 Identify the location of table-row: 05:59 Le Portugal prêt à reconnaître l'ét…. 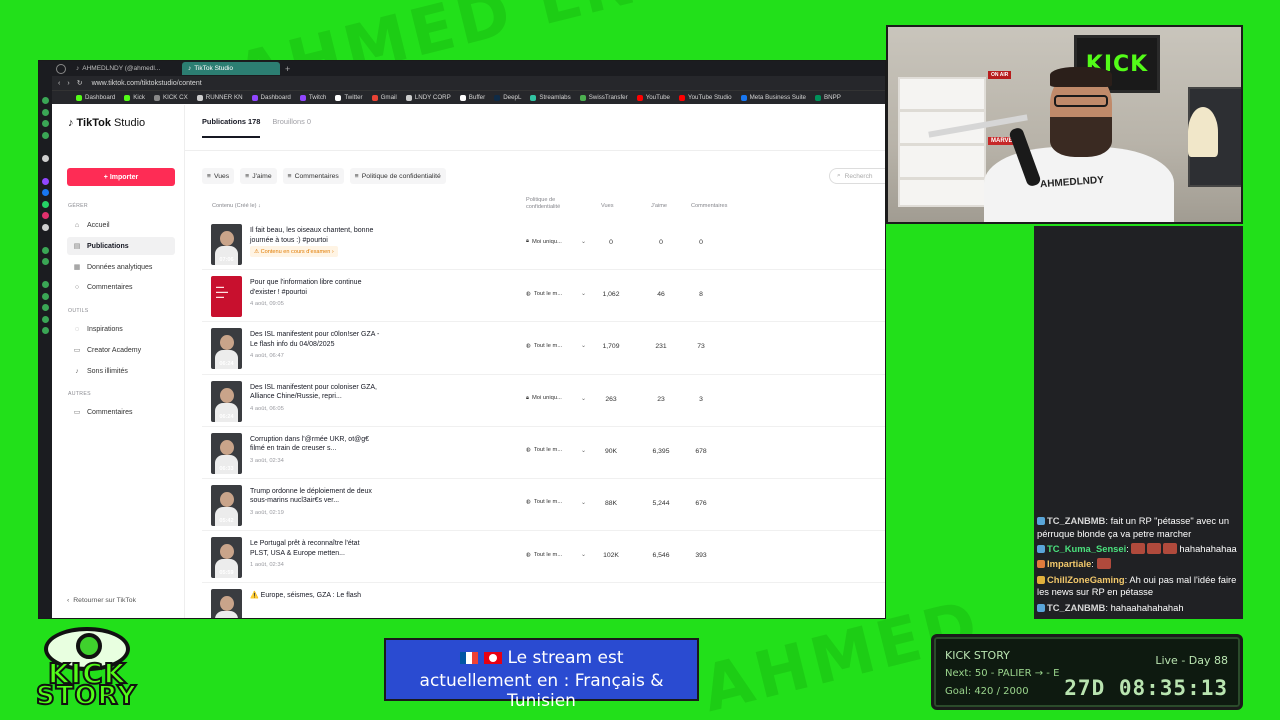
(543, 557).